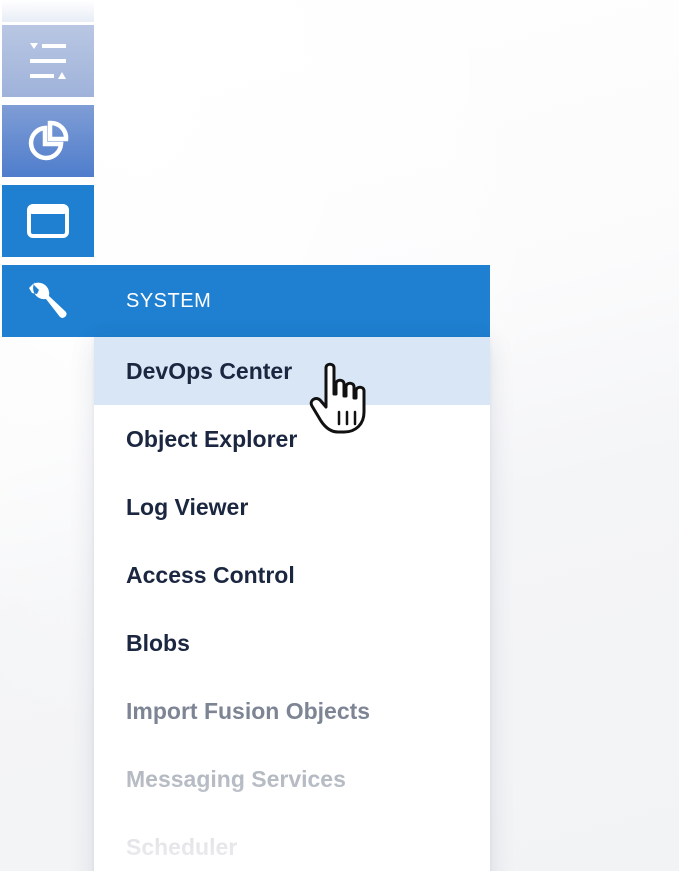 The width and height of the screenshot is (679, 871). Describe the element at coordinates (169, 301) in the screenshot. I see `system-label: SYSTEM` at that location.